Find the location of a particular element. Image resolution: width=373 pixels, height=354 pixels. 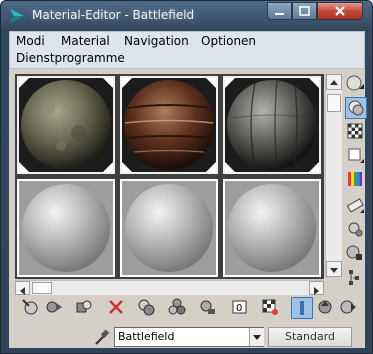

options-button is located at coordinates (356, 230).